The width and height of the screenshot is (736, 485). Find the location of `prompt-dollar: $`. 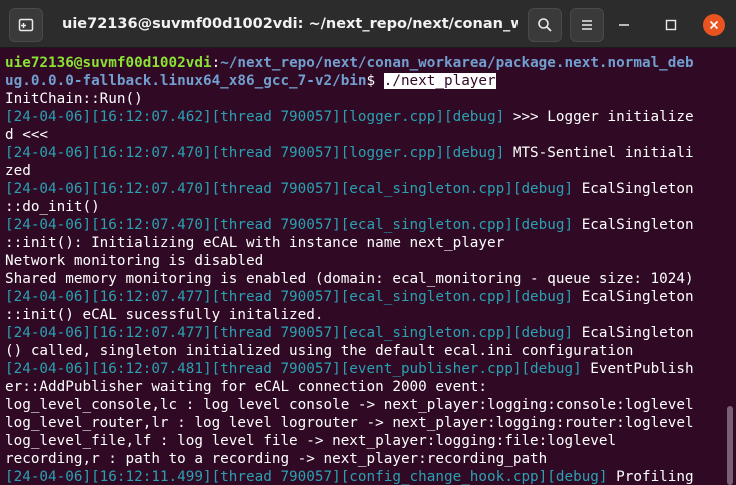

prompt-dollar: $ is located at coordinates (375, 81).